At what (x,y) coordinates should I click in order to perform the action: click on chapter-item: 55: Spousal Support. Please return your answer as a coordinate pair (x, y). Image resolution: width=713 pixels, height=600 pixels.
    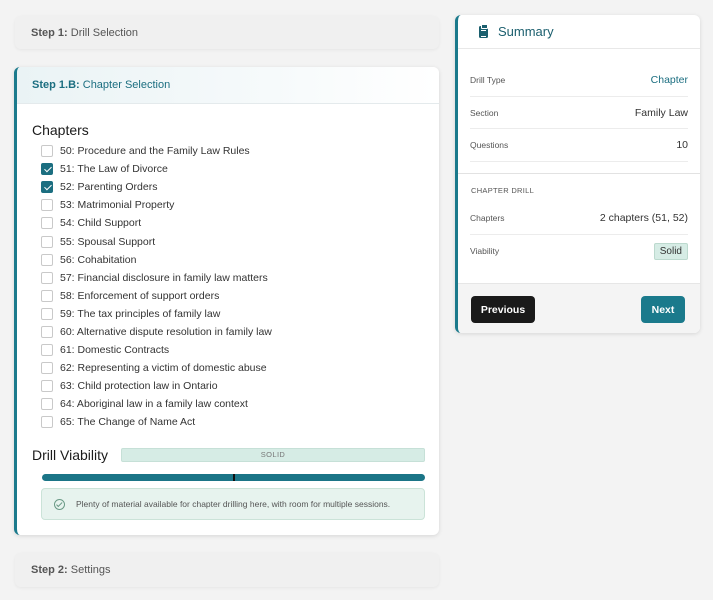
    Looking at the image, I should click on (156, 241).